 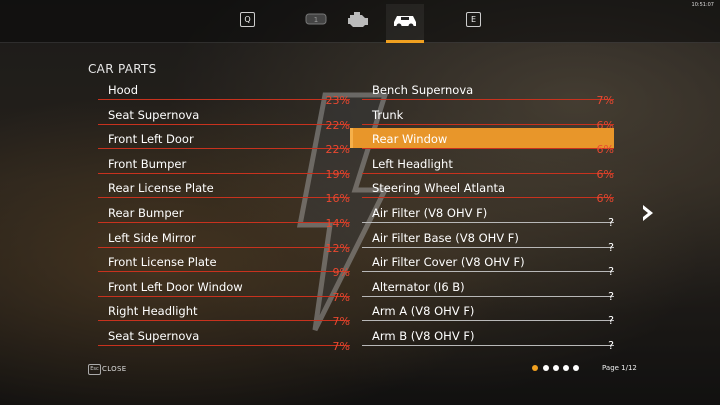 What do you see at coordinates (151, 139) in the screenshot?
I see `part-name: Front Left Door` at bounding box center [151, 139].